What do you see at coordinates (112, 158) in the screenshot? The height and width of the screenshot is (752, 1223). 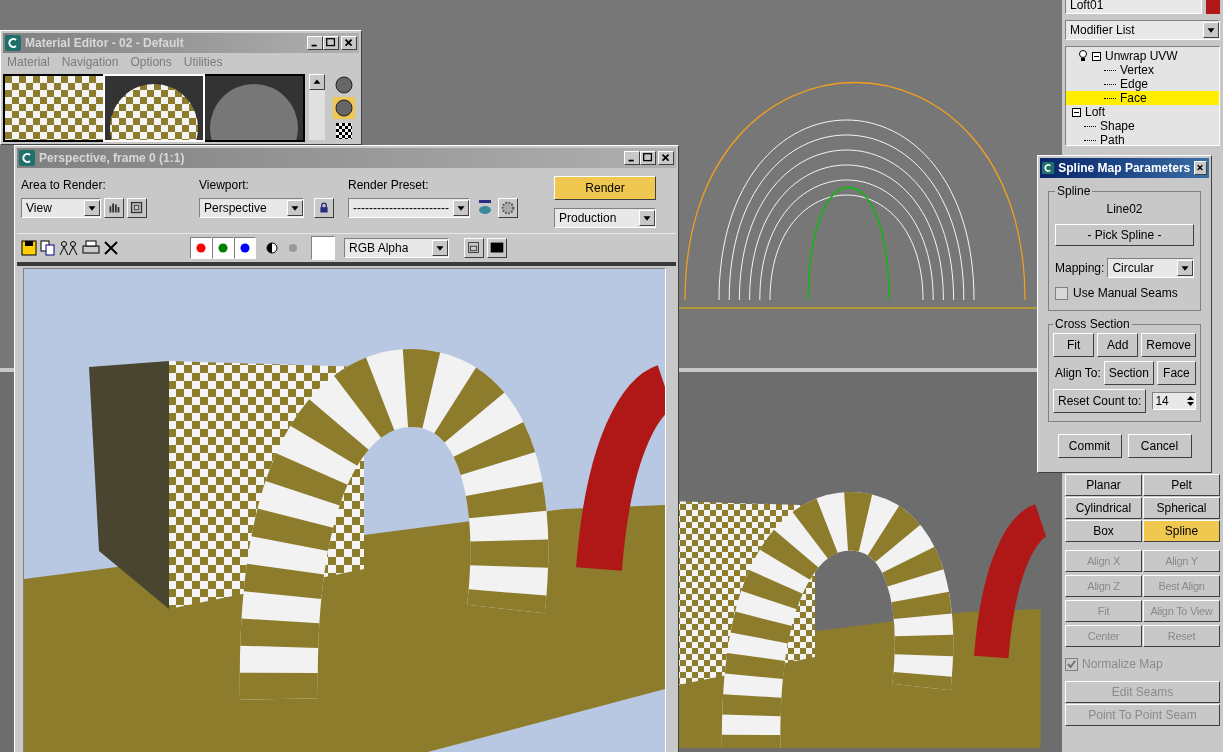 I see `window-title: Perspective, frame 0 (1:1)` at bounding box center [112, 158].